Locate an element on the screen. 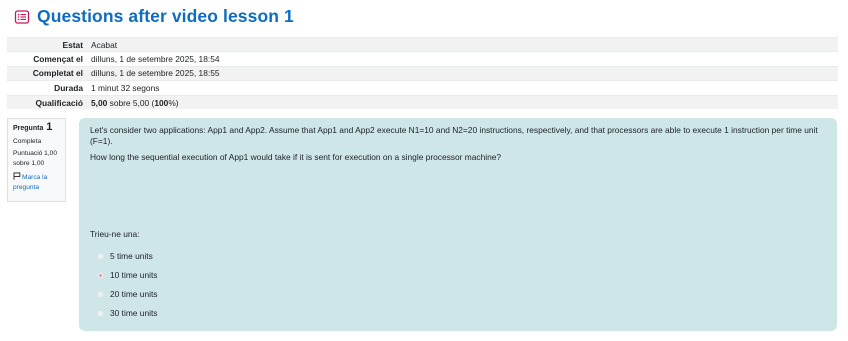 The image size is (848, 341). summary-row-state: Estat Acabat is located at coordinates (422, 44).